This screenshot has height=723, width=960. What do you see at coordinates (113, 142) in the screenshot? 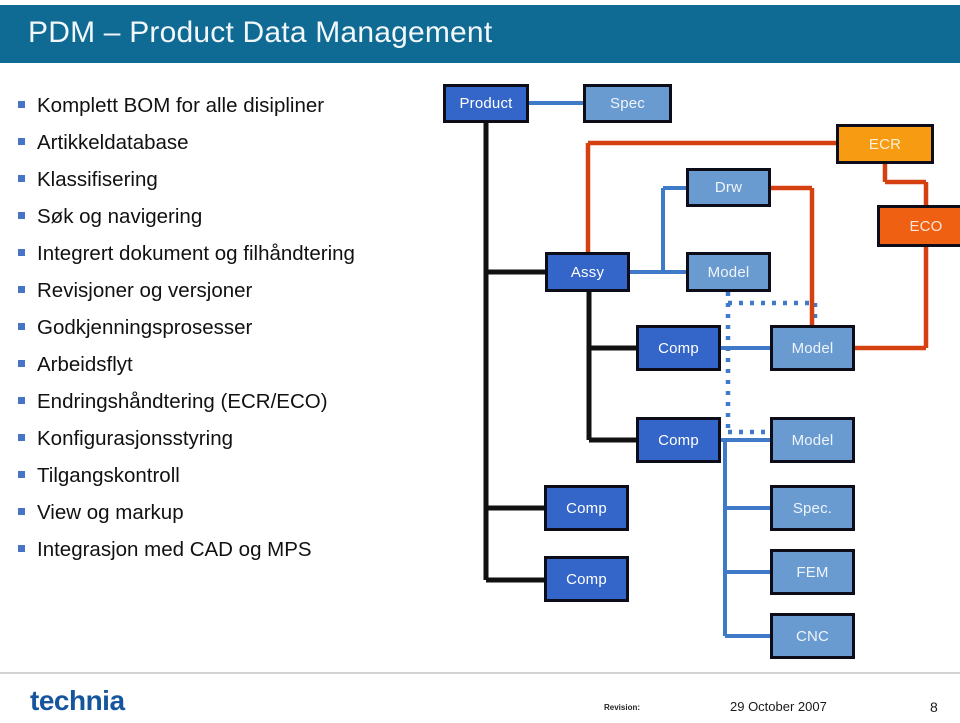
I see `list-item-label: Artikkeldatabase` at bounding box center [113, 142].